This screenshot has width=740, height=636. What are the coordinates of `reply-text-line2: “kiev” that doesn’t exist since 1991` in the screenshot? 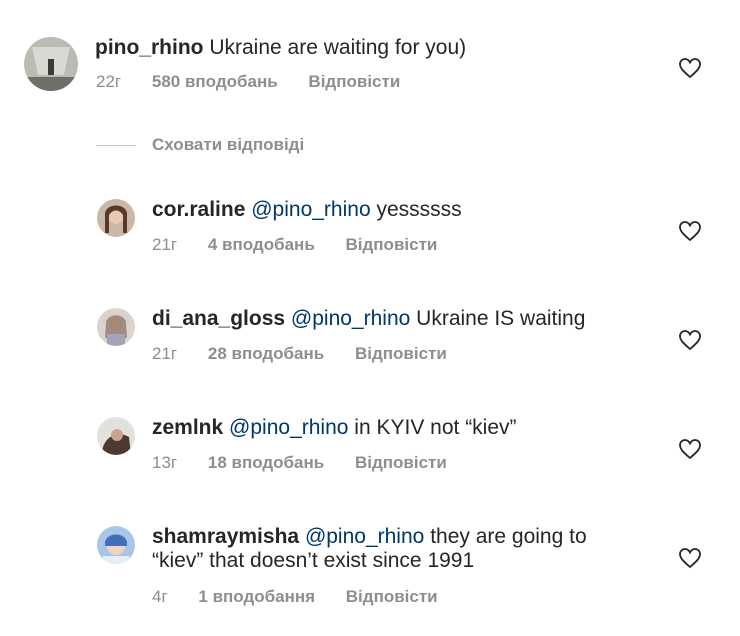 It's located at (313, 561).